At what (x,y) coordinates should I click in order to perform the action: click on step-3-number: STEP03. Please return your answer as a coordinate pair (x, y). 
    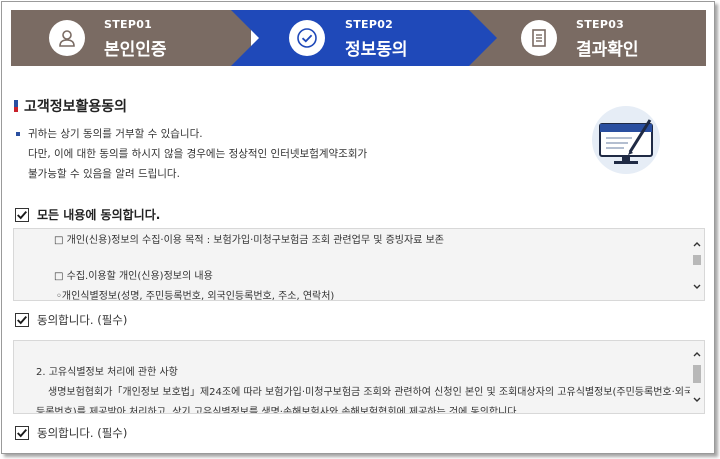
    Looking at the image, I should click on (600, 24).